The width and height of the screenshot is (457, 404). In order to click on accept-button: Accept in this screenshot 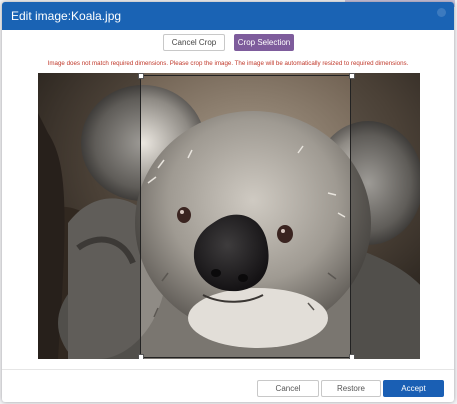, I will do `click(413, 388)`.